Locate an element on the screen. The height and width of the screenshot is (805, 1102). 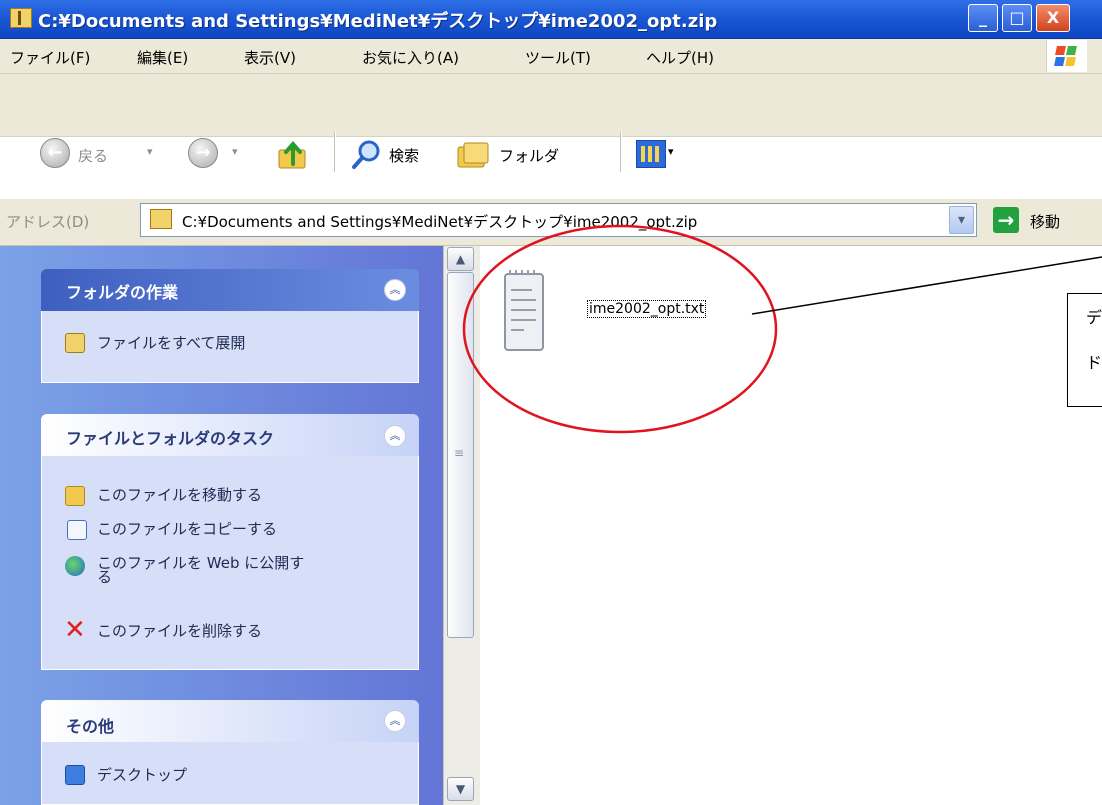
highlight-ellipse is located at coordinates (620, 329).